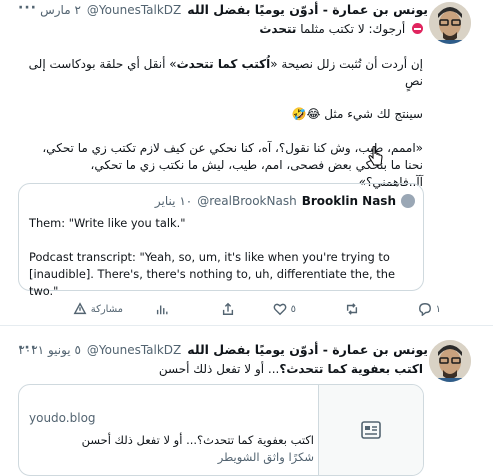  I want to click on quoted-header: Brooklin Nash @realBrookNash ١٠ يناير, so click(285, 201).